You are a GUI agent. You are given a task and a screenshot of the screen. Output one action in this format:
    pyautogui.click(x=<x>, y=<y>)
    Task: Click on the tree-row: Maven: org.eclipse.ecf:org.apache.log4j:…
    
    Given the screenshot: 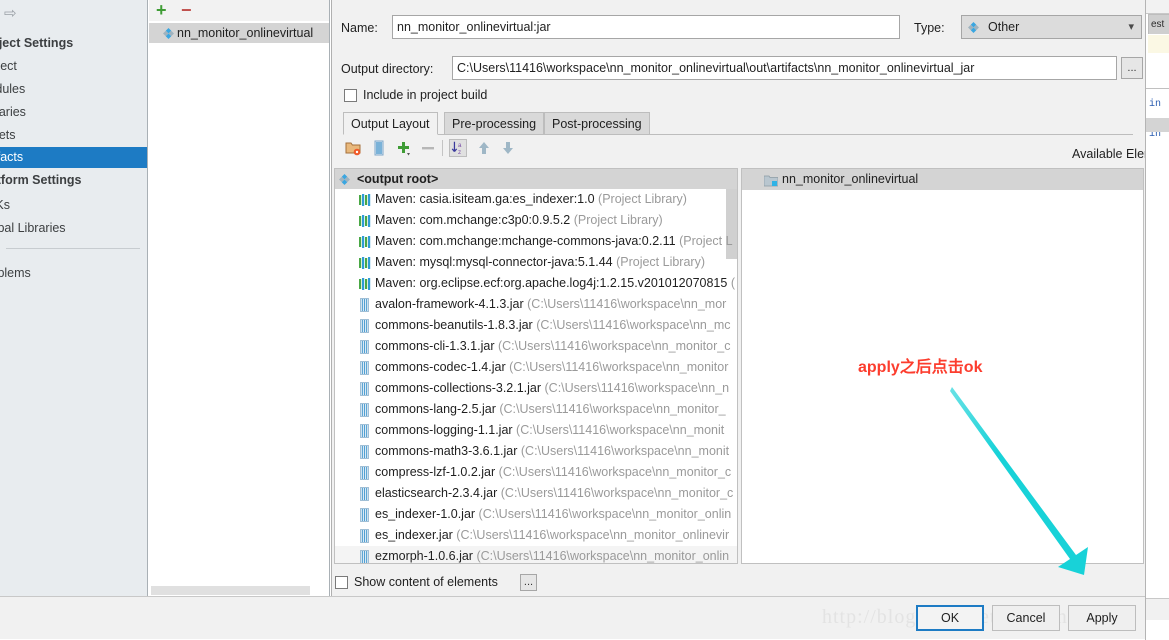 What is the action you would take?
    pyautogui.click(x=536, y=283)
    